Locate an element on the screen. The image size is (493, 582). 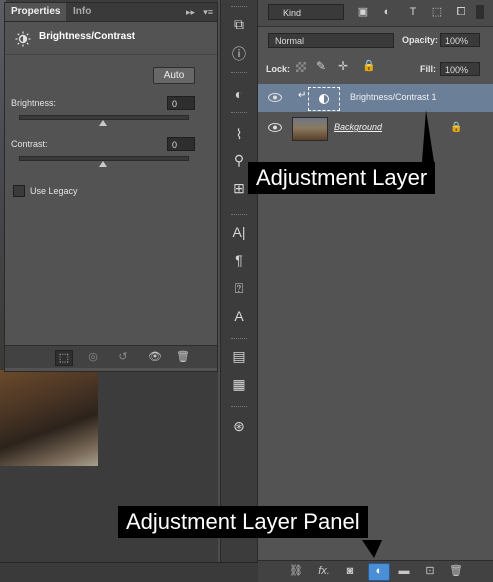
adjustment-layer-thumbnail is located at coordinates (324, 99).